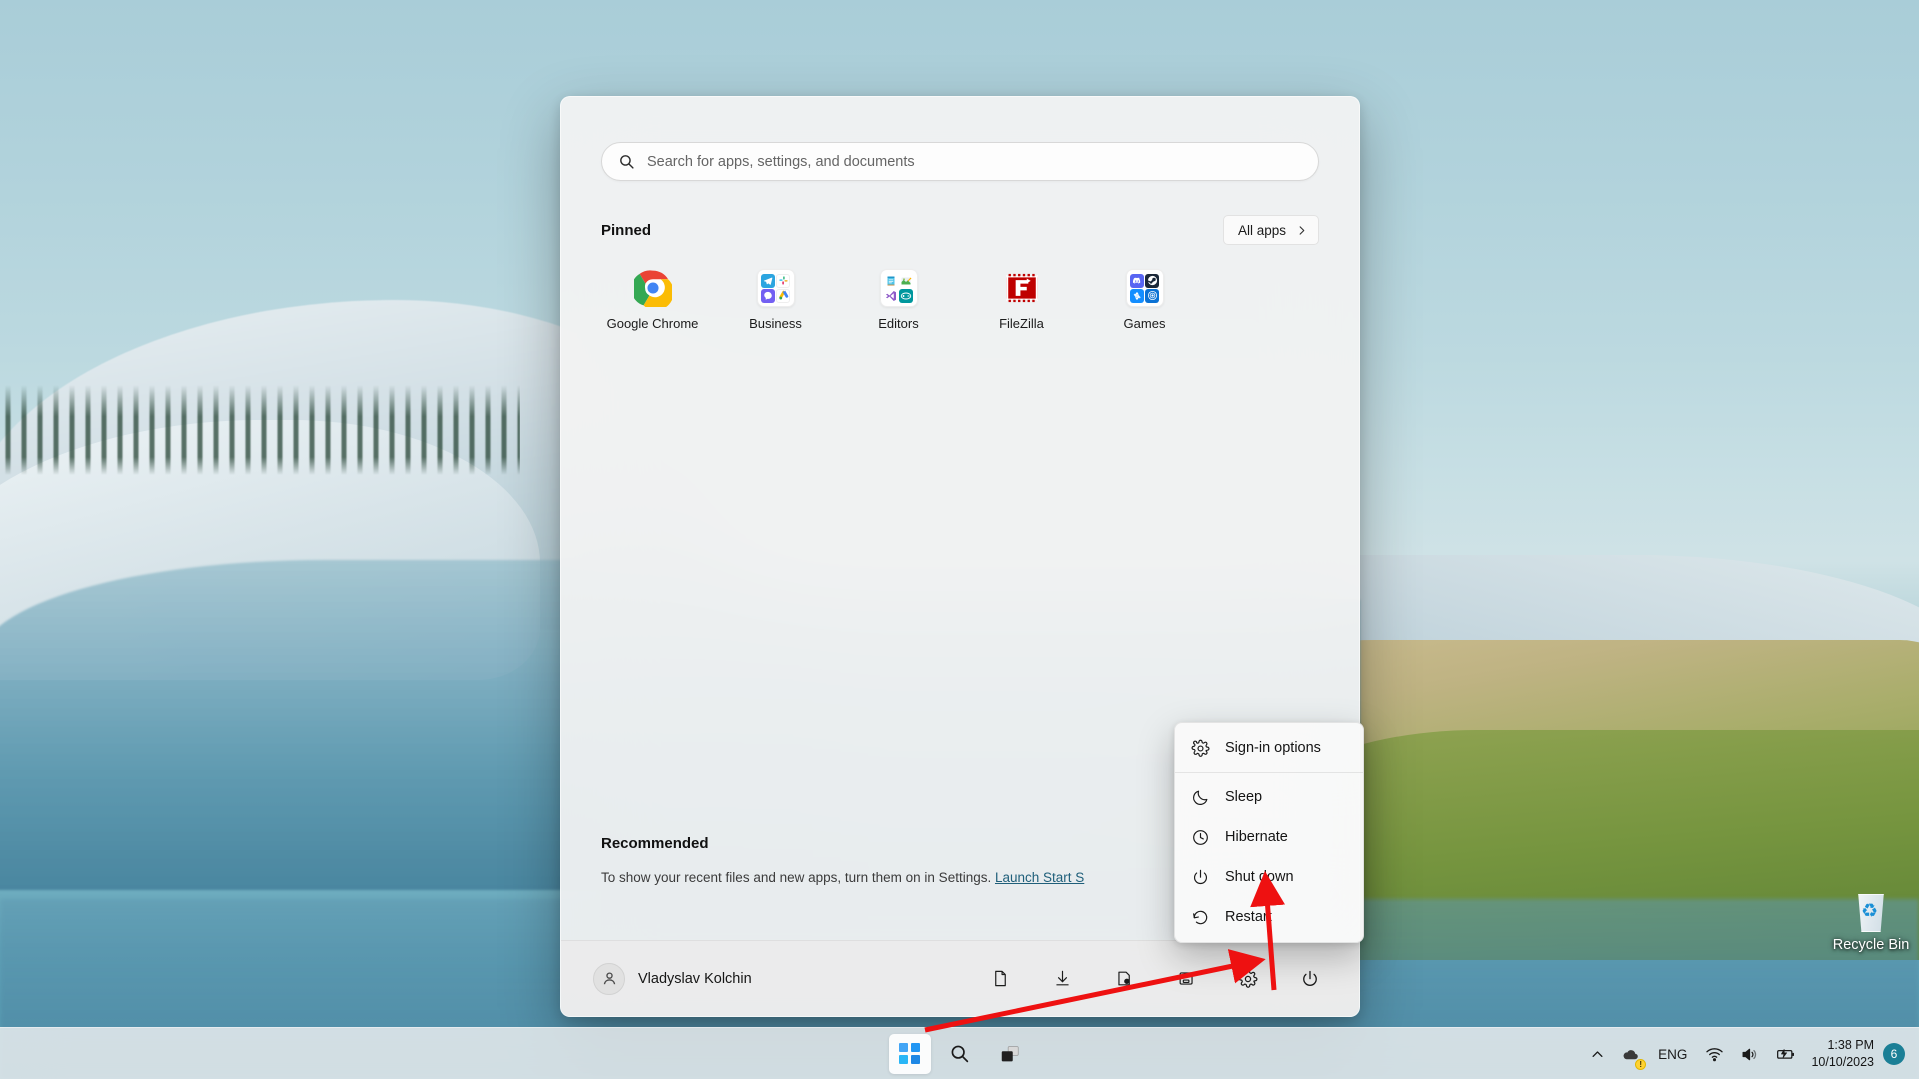 The height and width of the screenshot is (1079, 1919). What do you see at coordinates (960, 978) in the screenshot?
I see `start-menu-footer: Vladyslav Kolchin` at bounding box center [960, 978].